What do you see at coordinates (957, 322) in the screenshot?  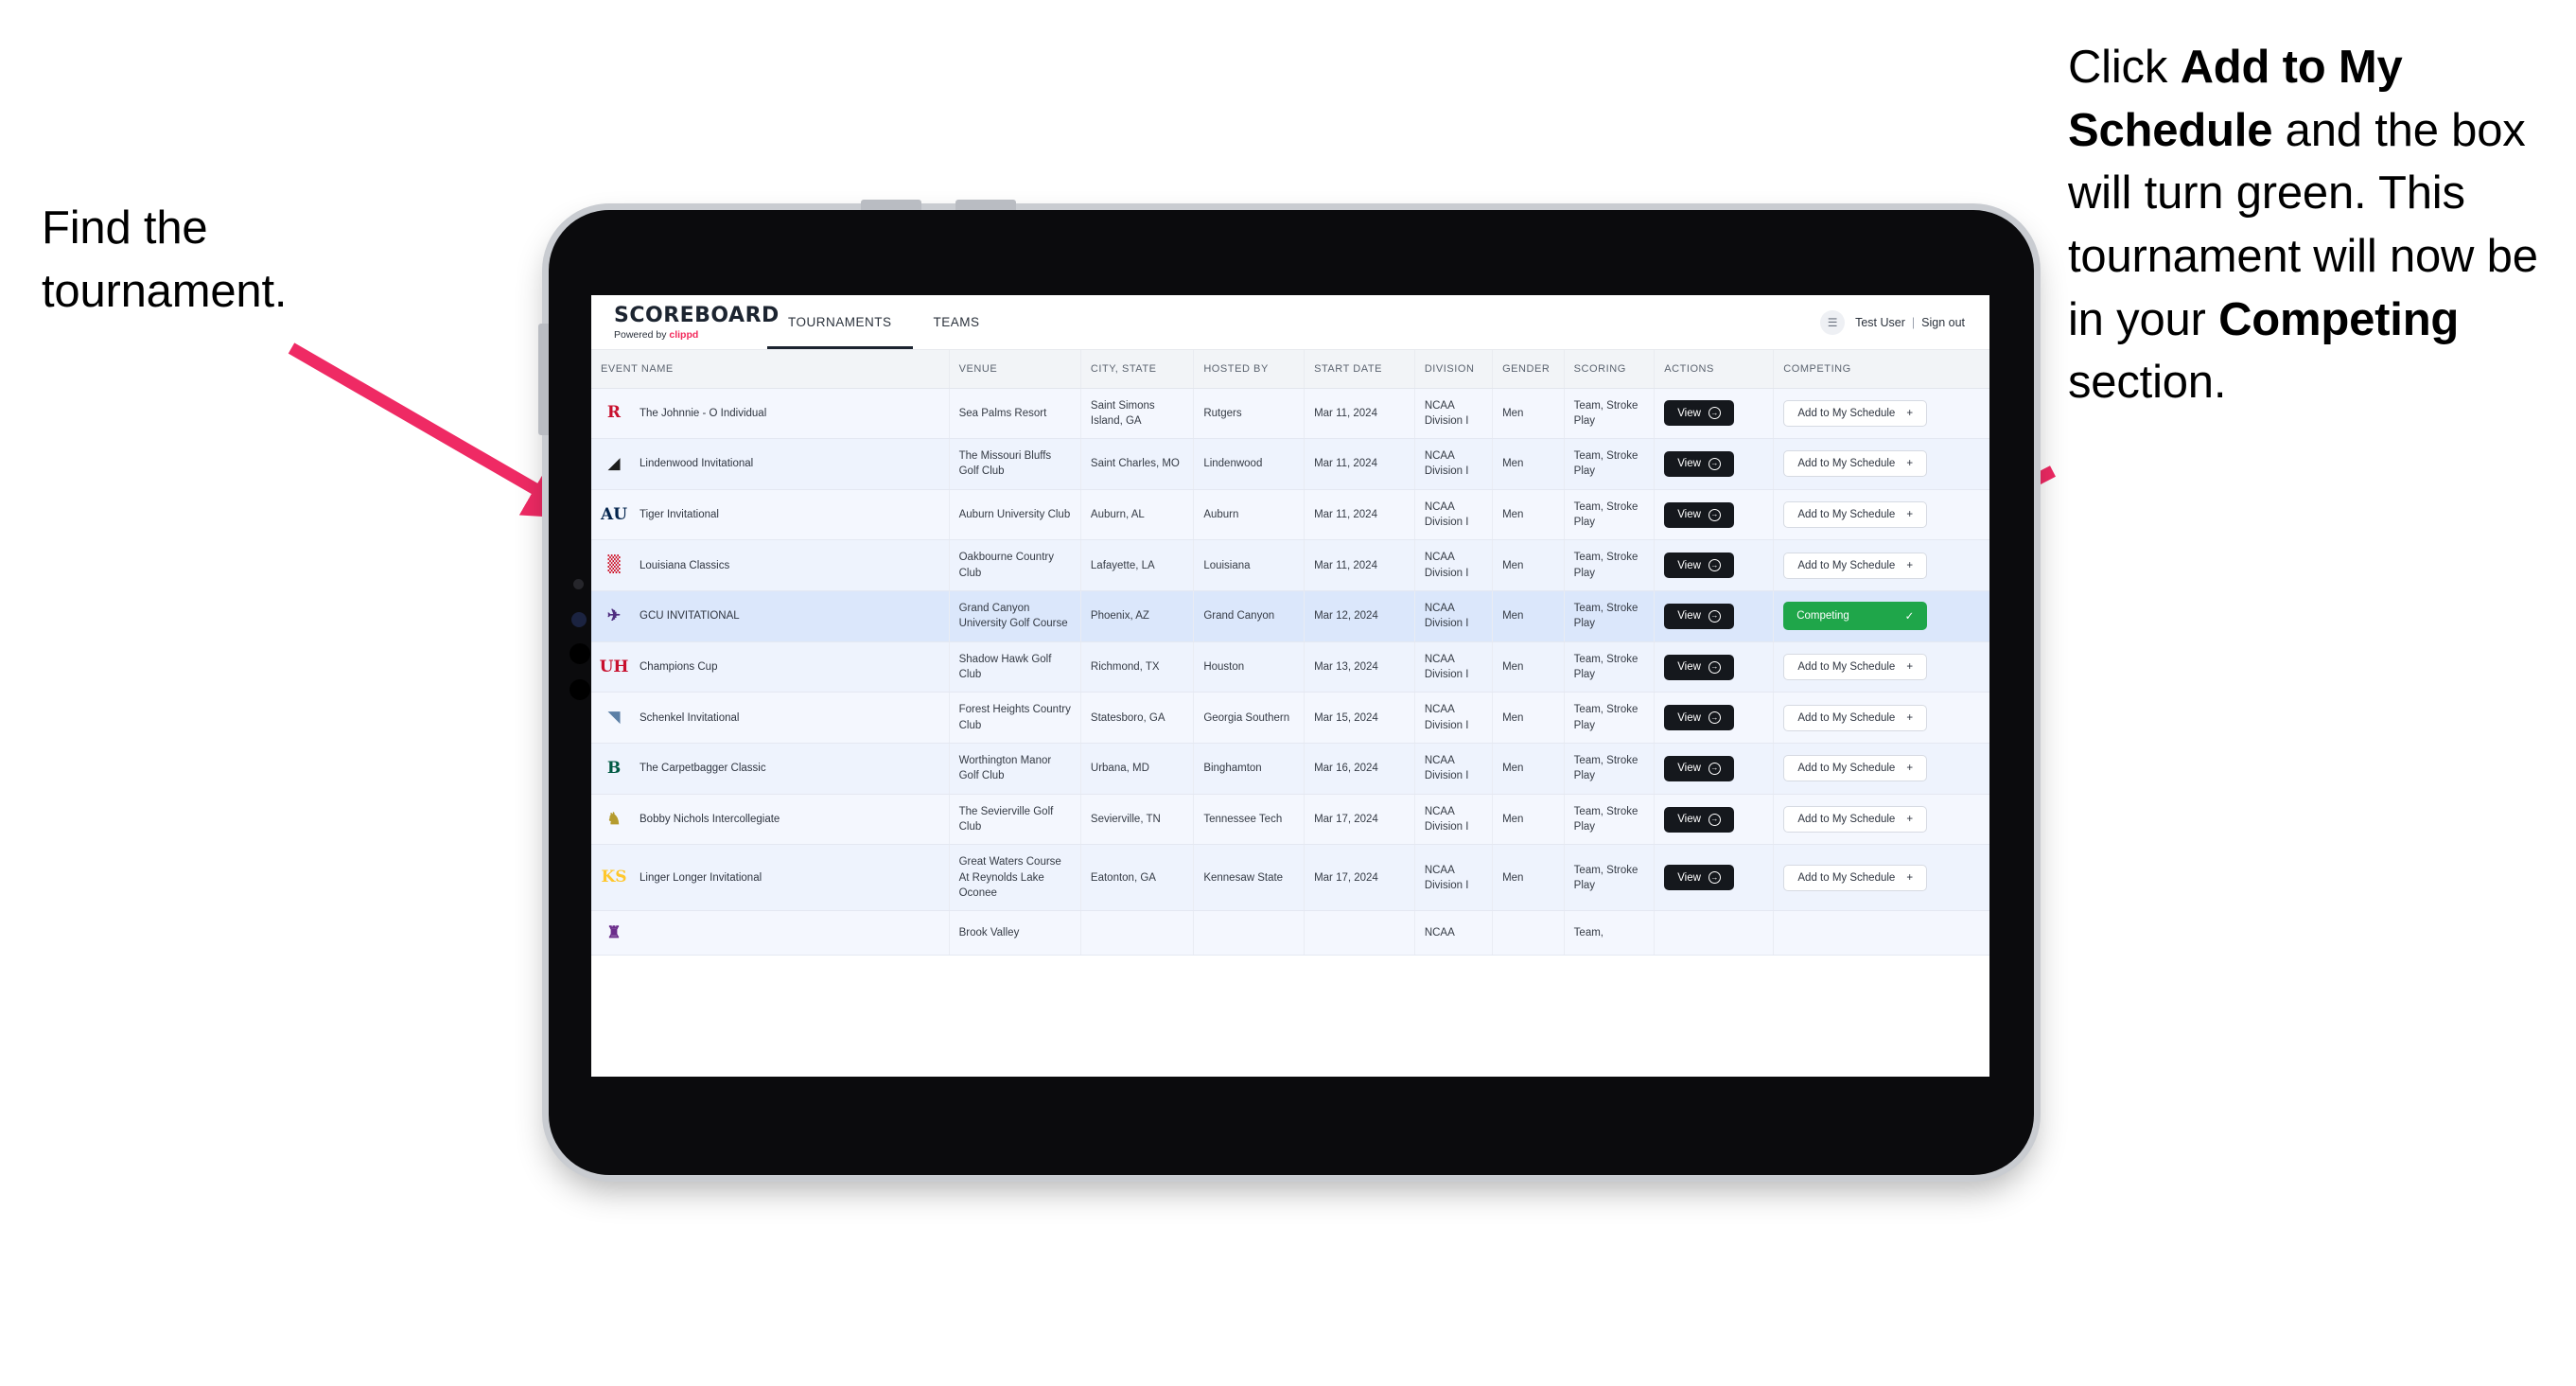 I see `tab-teams: TEAMS` at bounding box center [957, 322].